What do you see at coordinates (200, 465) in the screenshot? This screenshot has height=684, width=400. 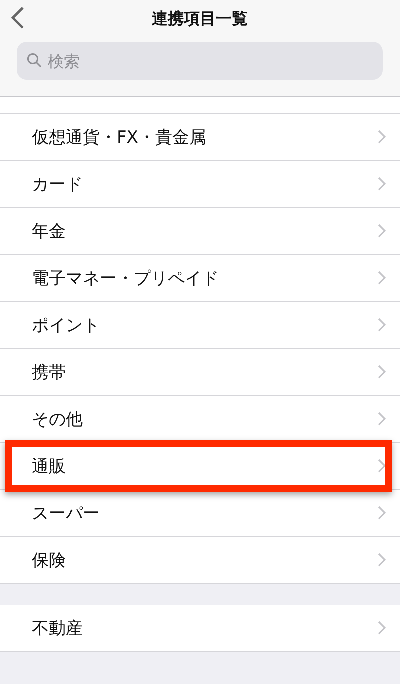 I see `list-item: 通販` at bounding box center [200, 465].